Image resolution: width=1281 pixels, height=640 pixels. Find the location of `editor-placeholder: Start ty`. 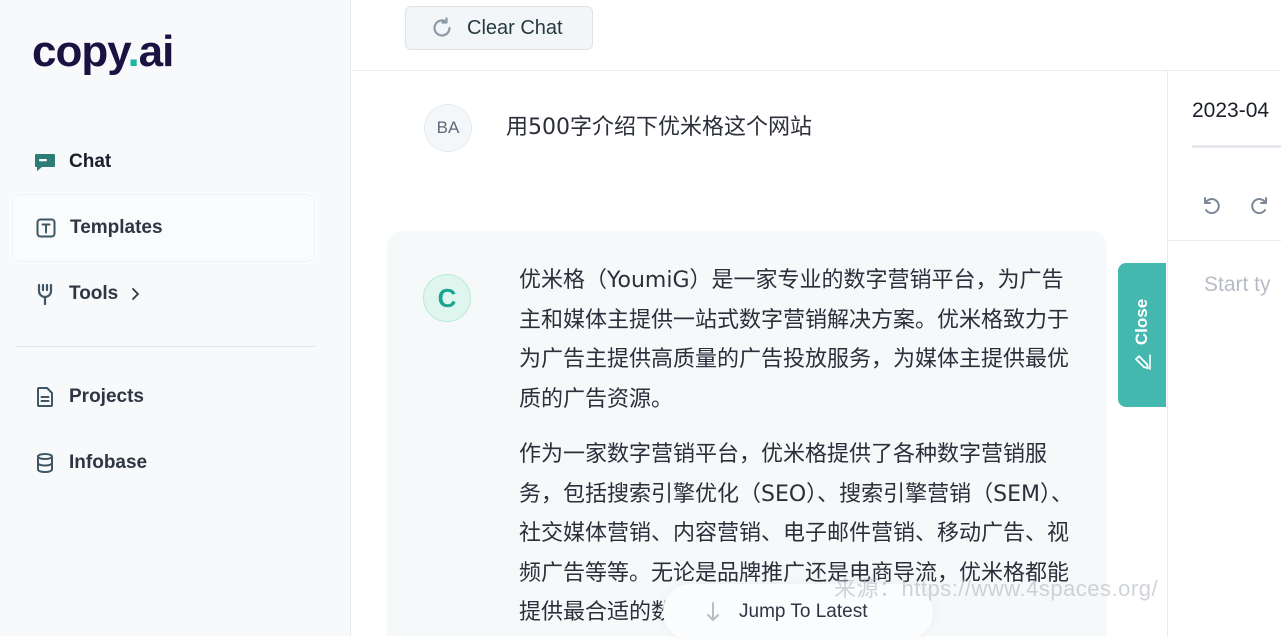

editor-placeholder: Start ty is located at coordinates (1237, 285).